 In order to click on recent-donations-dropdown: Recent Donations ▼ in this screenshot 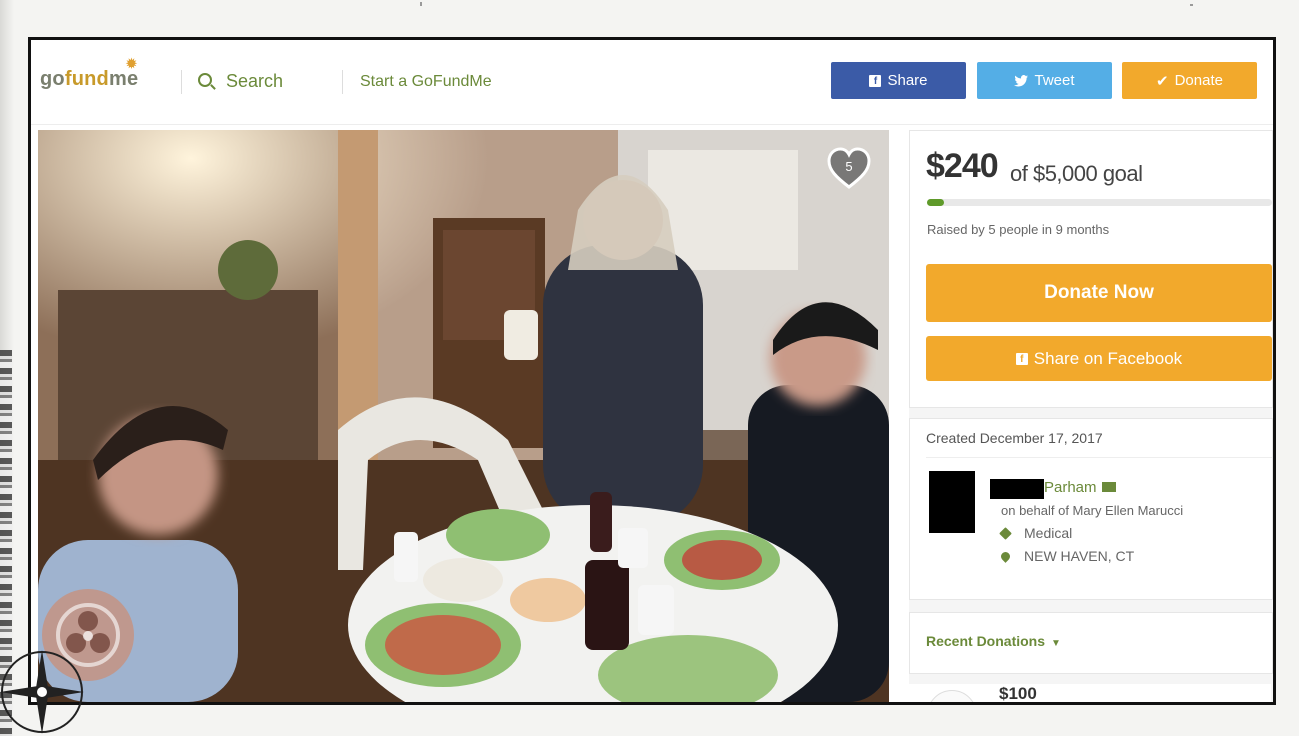, I will do `click(993, 641)`.